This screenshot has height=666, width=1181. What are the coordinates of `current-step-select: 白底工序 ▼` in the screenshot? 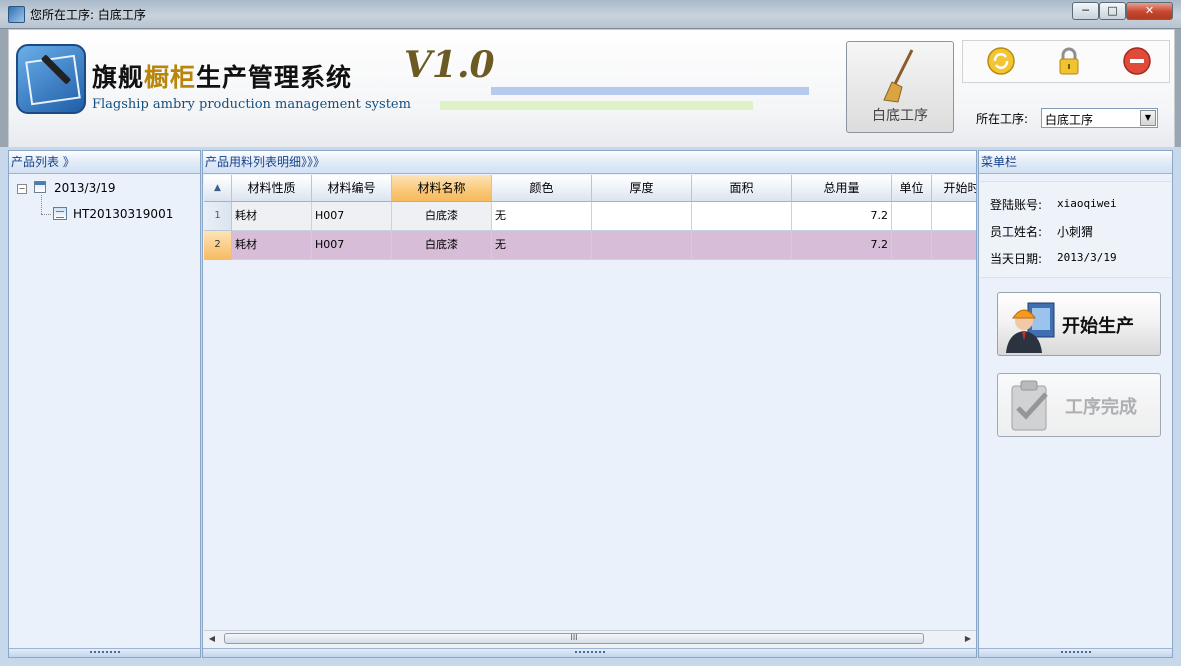 It's located at (1099, 118).